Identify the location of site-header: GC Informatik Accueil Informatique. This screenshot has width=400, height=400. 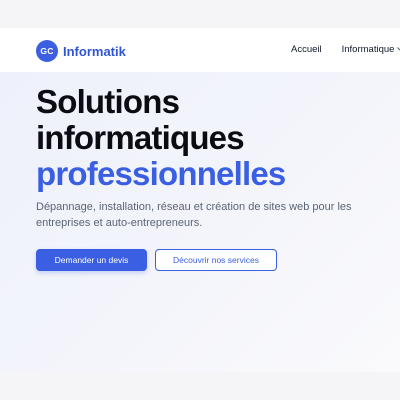
(200, 50).